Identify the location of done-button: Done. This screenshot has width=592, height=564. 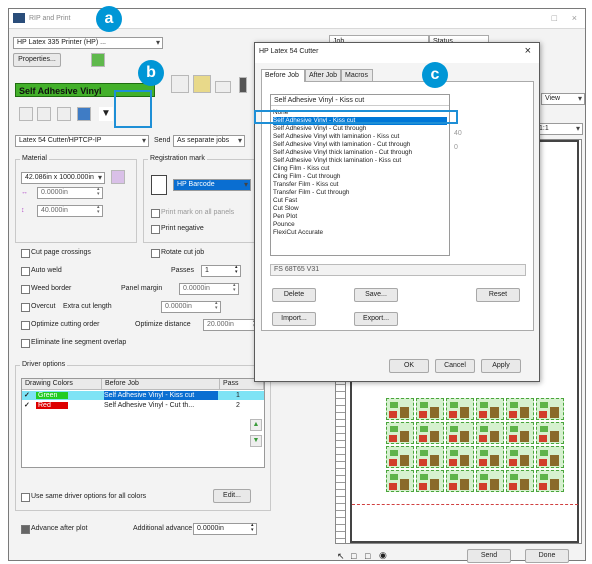
(547, 556).